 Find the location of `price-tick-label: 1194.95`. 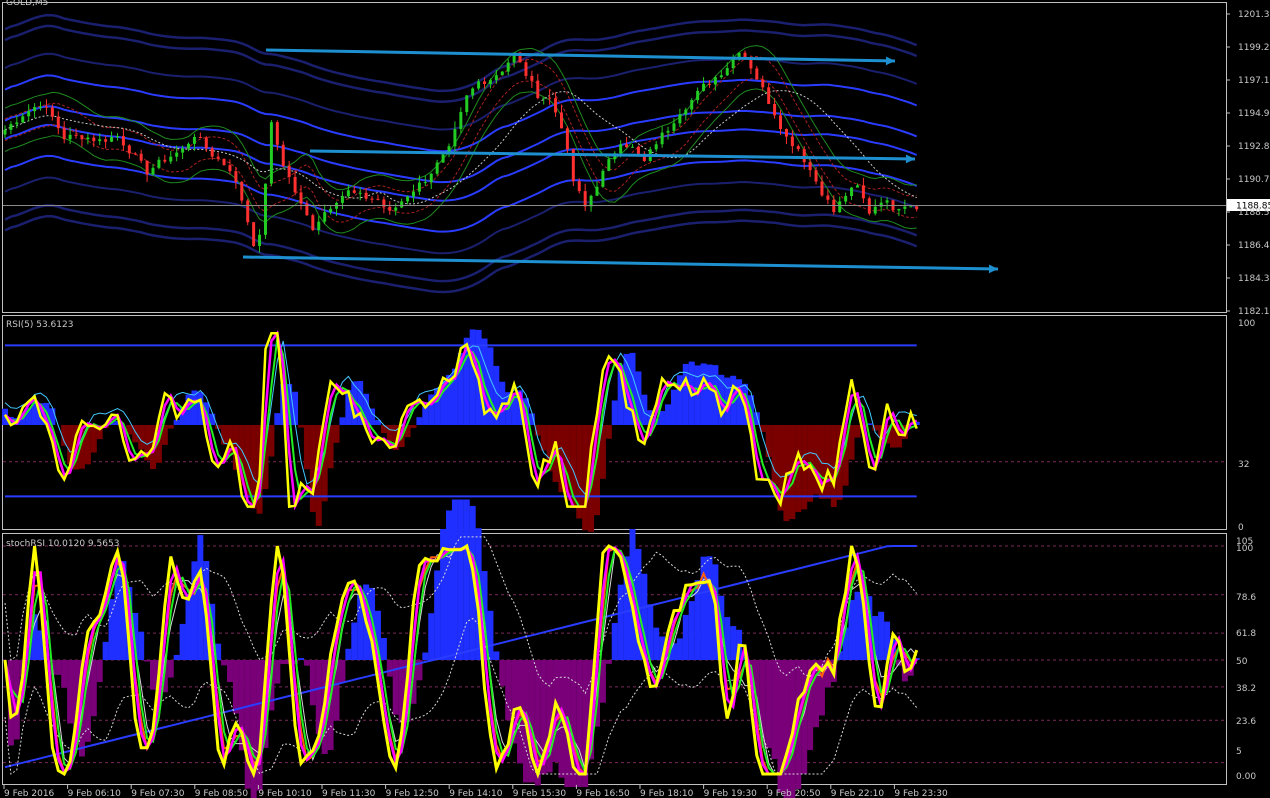

price-tick-label: 1194.95 is located at coordinates (1254, 114).